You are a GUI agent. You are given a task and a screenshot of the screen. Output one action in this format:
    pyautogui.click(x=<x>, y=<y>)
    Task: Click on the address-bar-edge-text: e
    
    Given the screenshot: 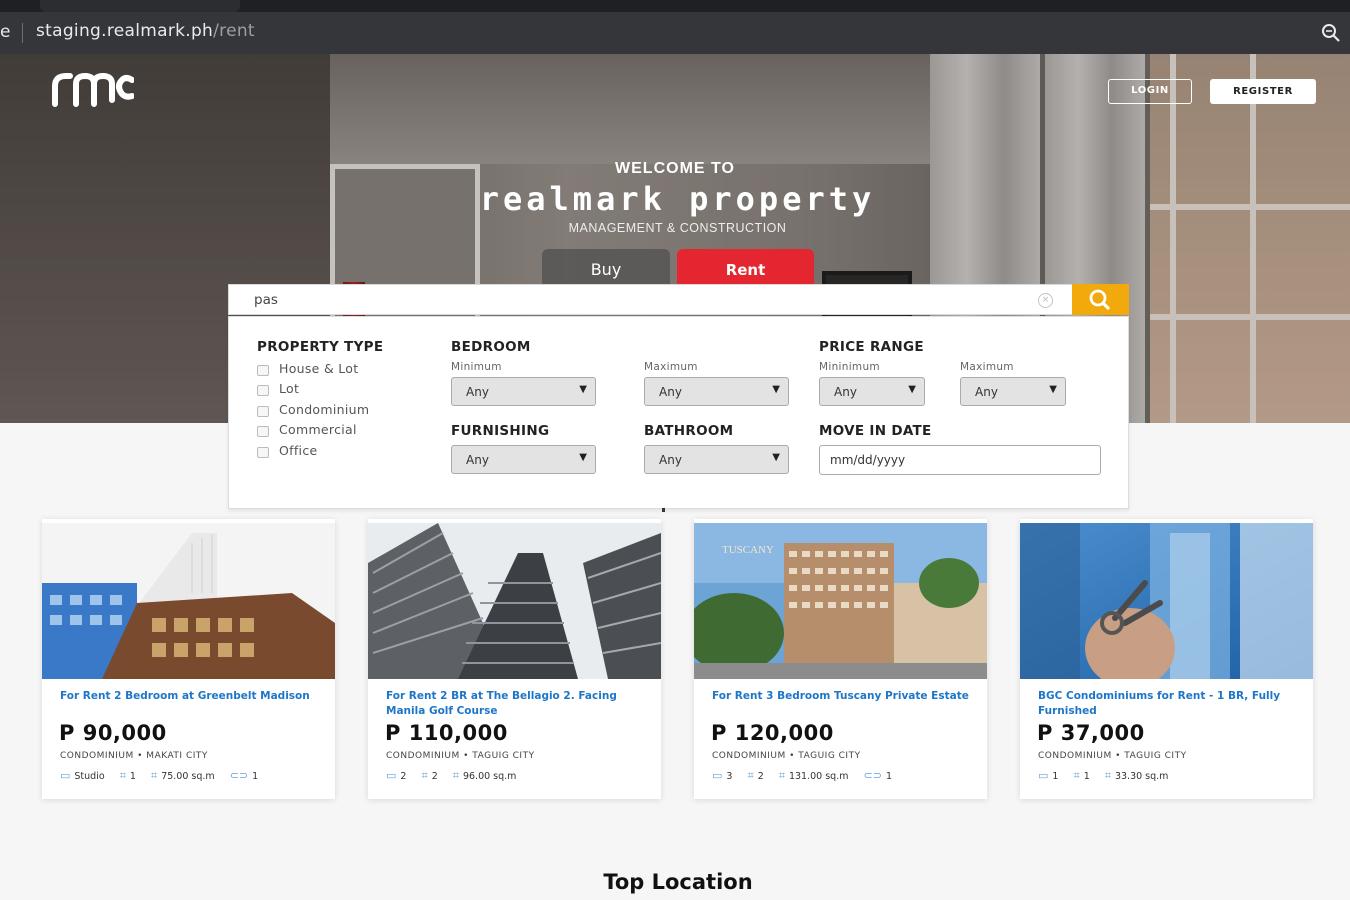 What is the action you would take?
    pyautogui.click(x=5, y=32)
    